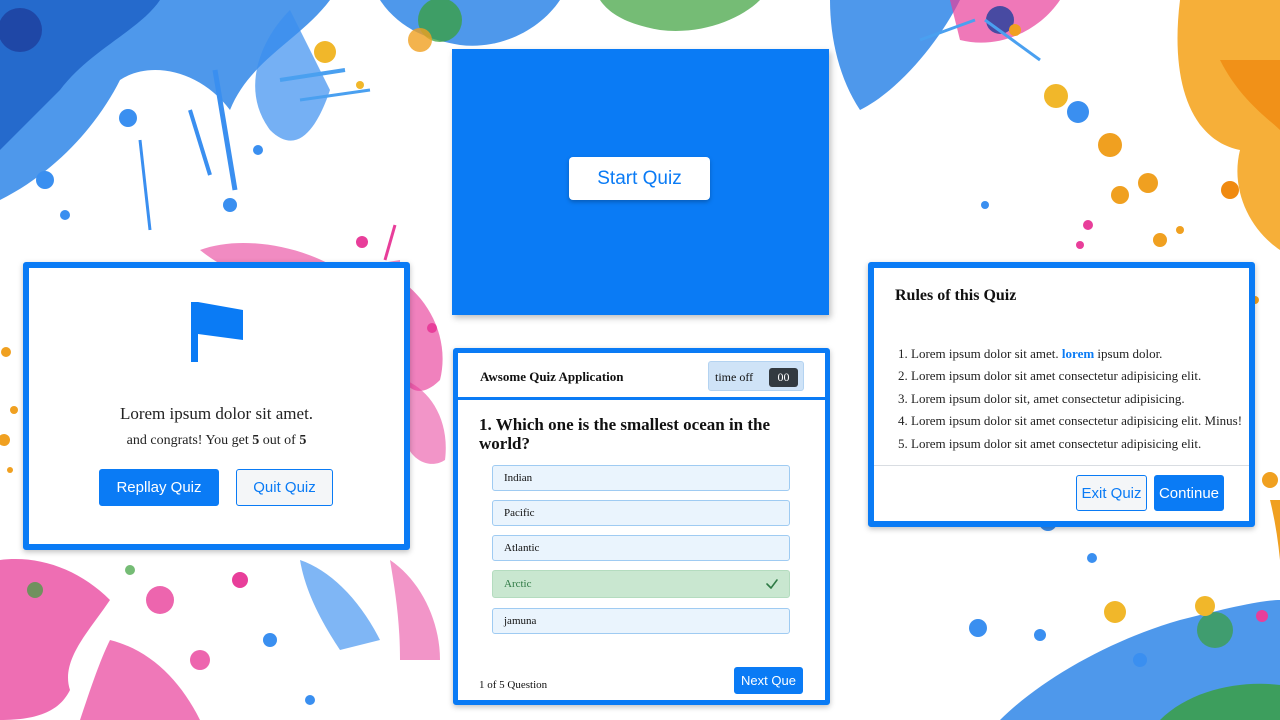 The height and width of the screenshot is (720, 1280). Describe the element at coordinates (519, 513) in the screenshot. I see `option-label: Pacific` at that location.